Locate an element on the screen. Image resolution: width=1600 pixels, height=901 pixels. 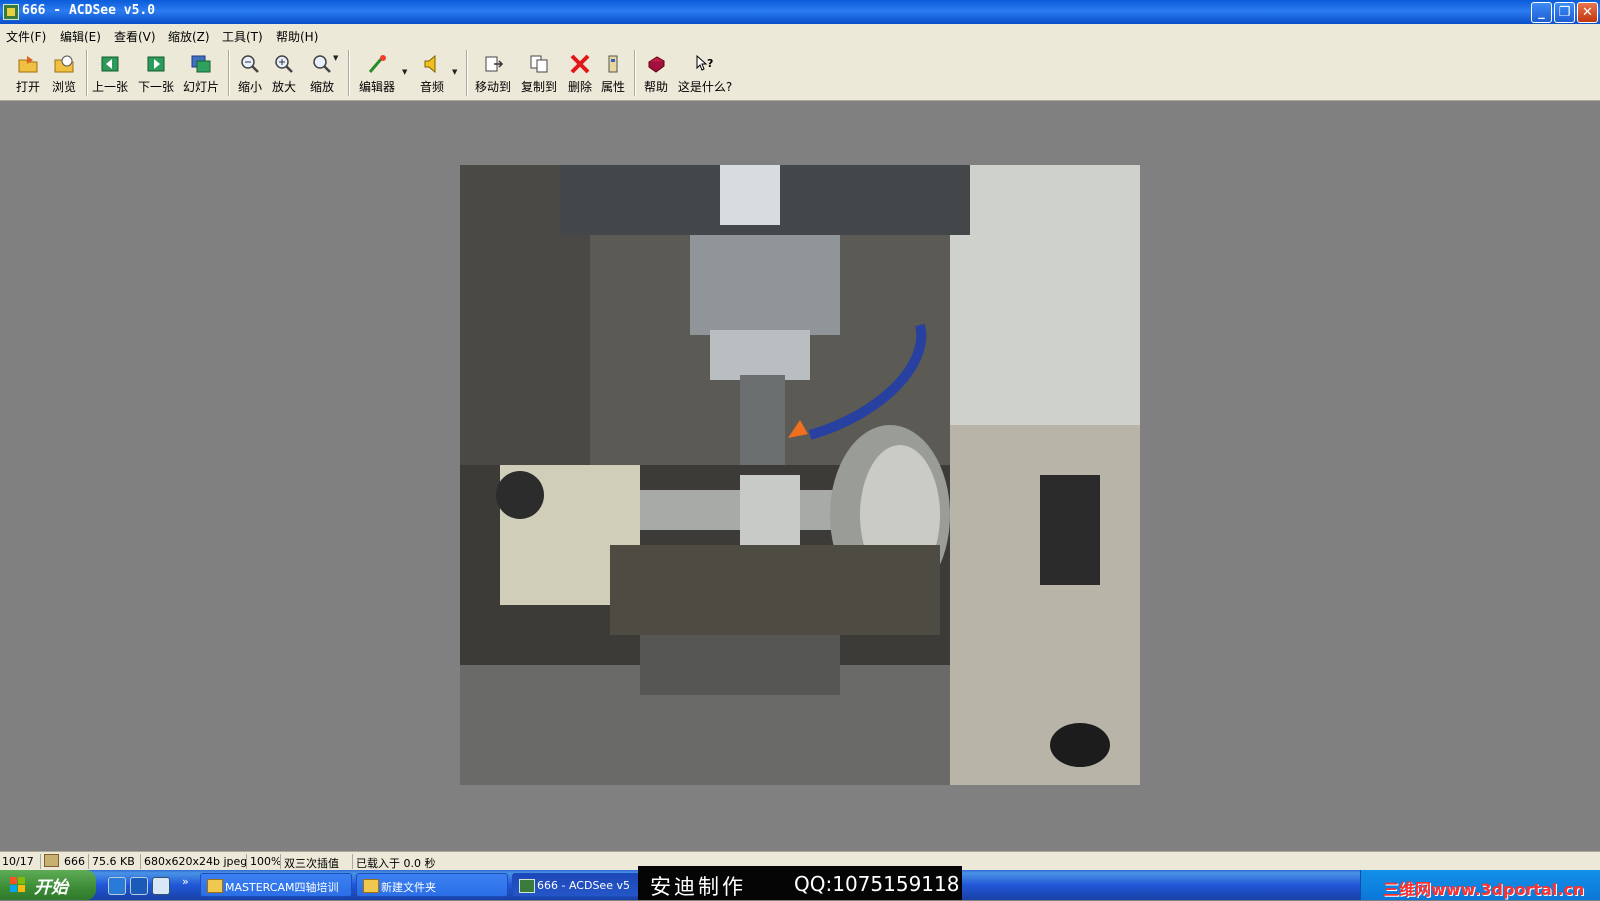
taskbar-item-acdsee: 666 - ACDSee v5 is located at coordinates (577, 885).